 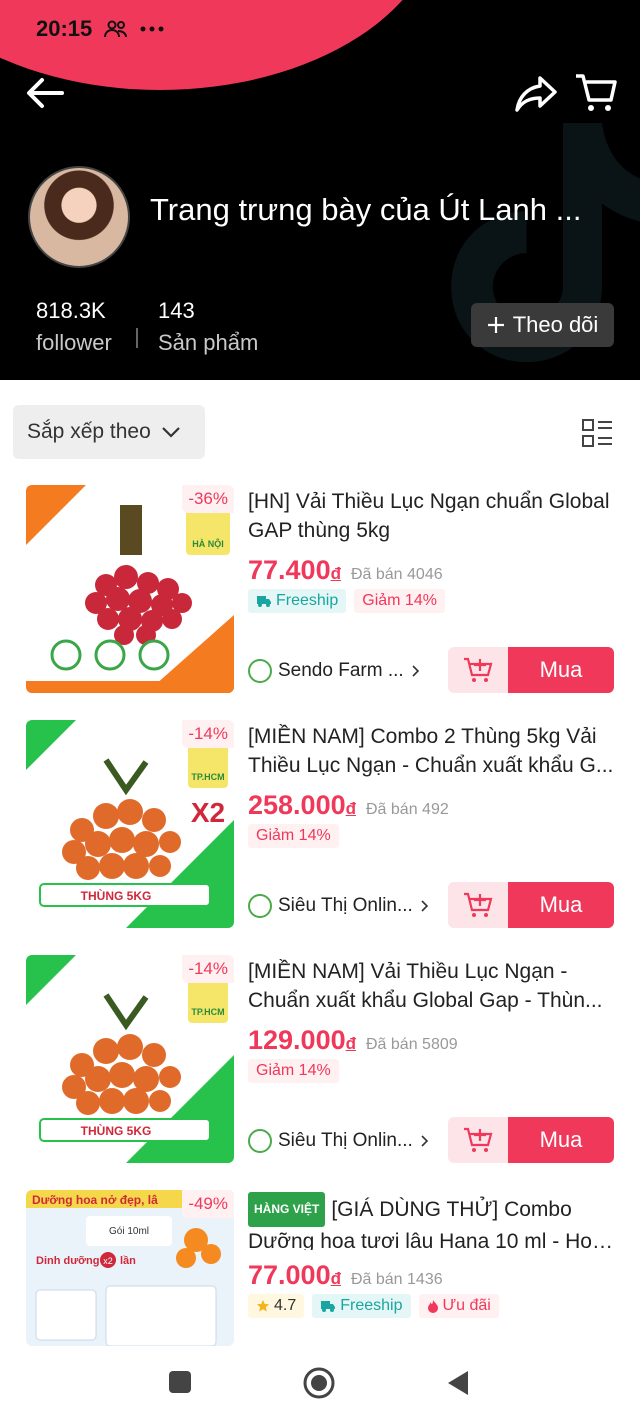 What do you see at coordinates (130, 824) in the screenshot?
I see `product-image: TP.HCM X2 THÙNG 5KG -14%` at bounding box center [130, 824].